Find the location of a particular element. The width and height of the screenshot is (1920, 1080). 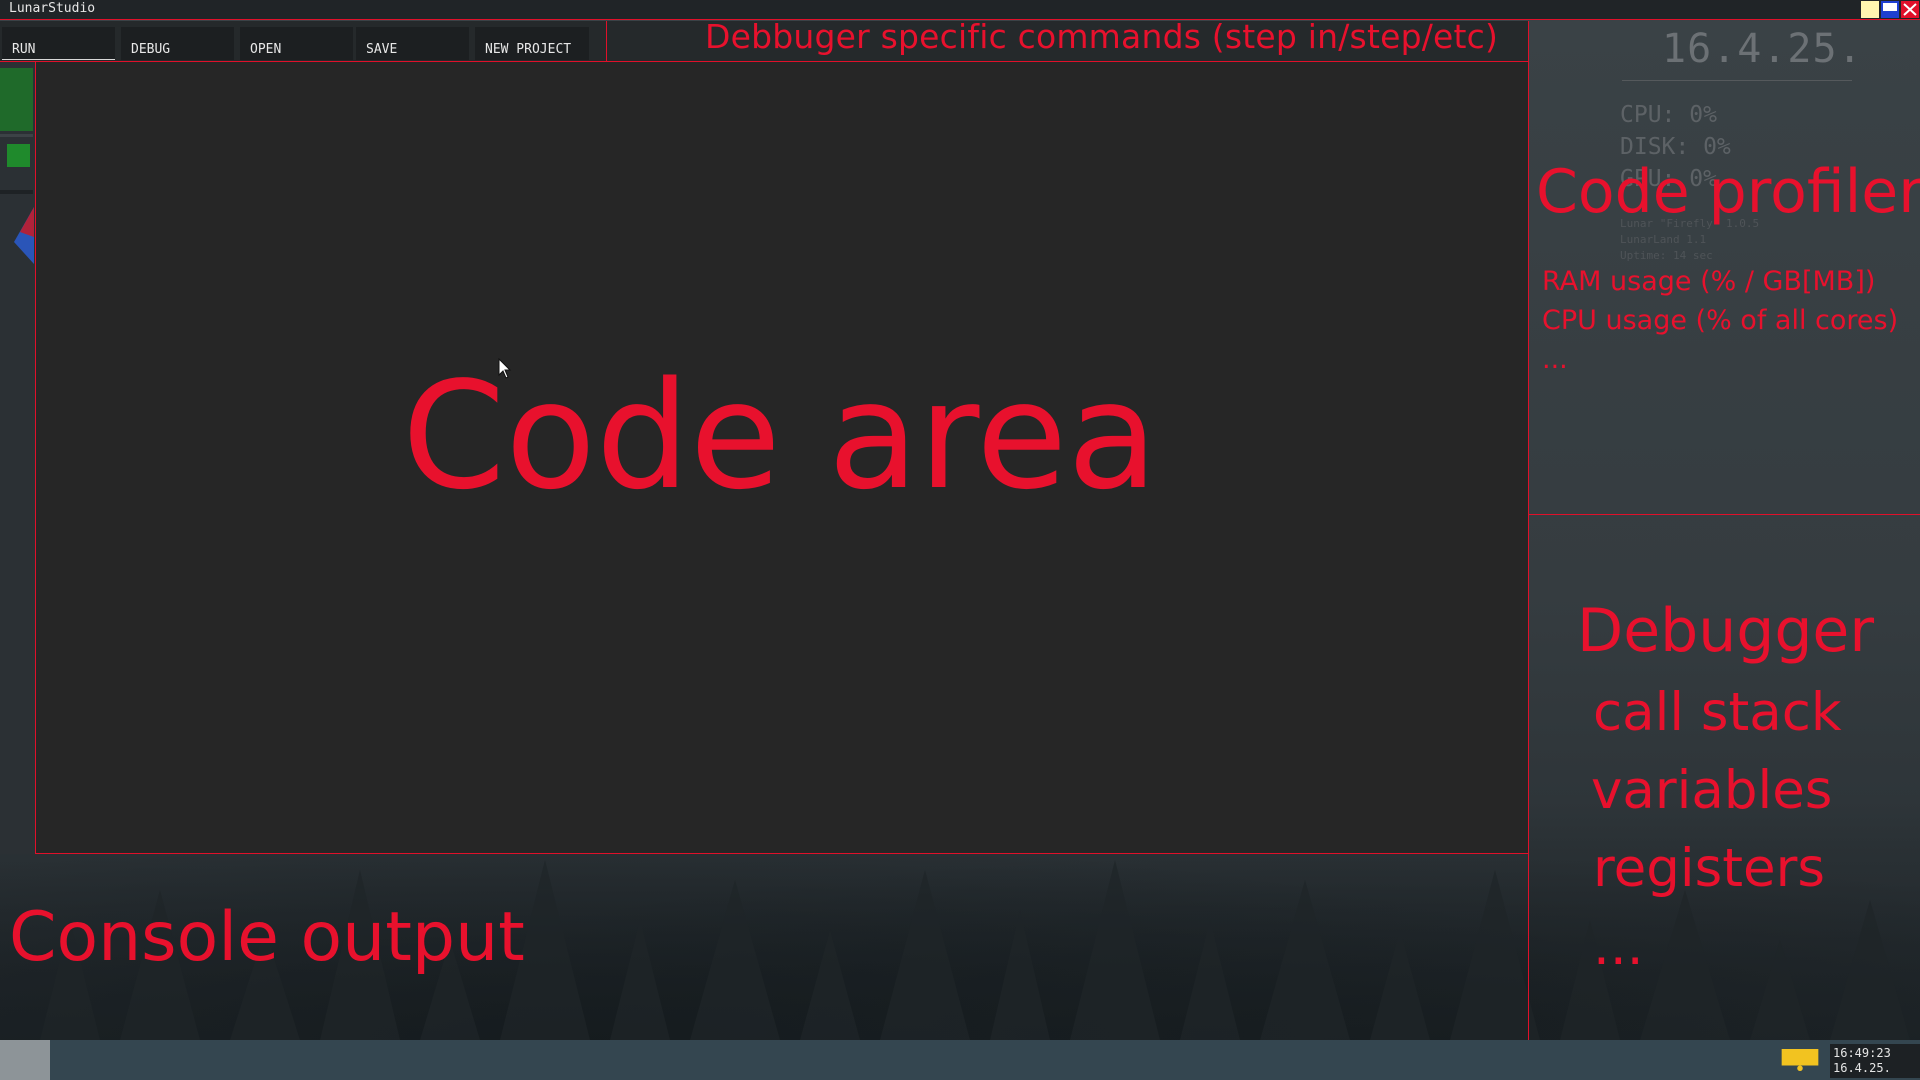

debugger-annotation: Debugger is located at coordinates (1725, 631).